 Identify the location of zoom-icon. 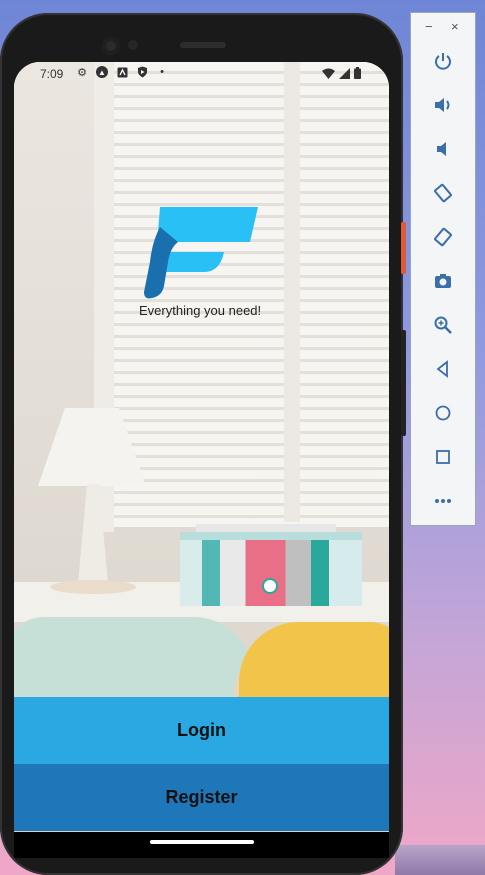
(443, 325).